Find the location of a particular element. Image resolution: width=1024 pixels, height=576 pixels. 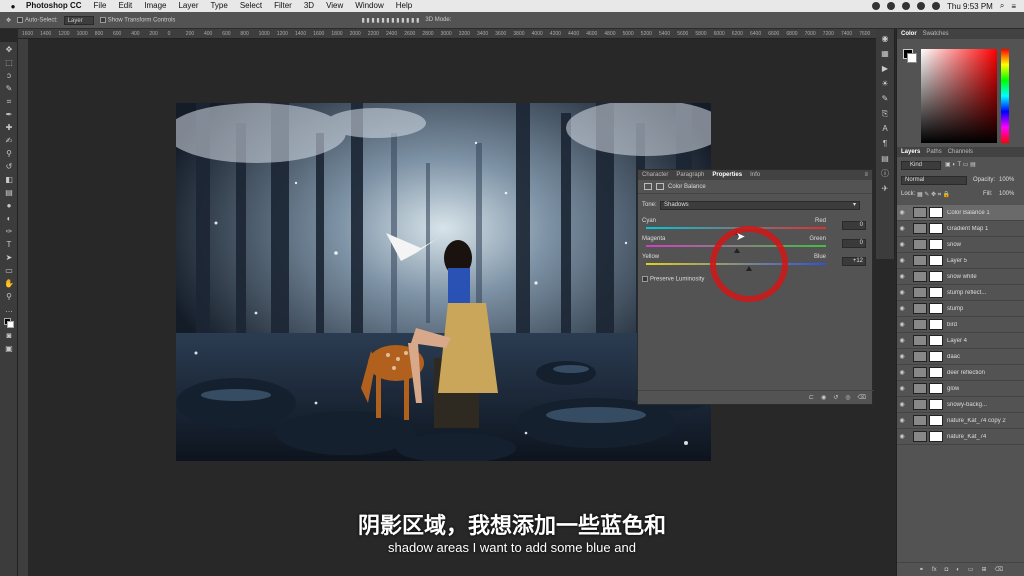

move-tool-icon: ✥ is located at coordinates (8, 20).